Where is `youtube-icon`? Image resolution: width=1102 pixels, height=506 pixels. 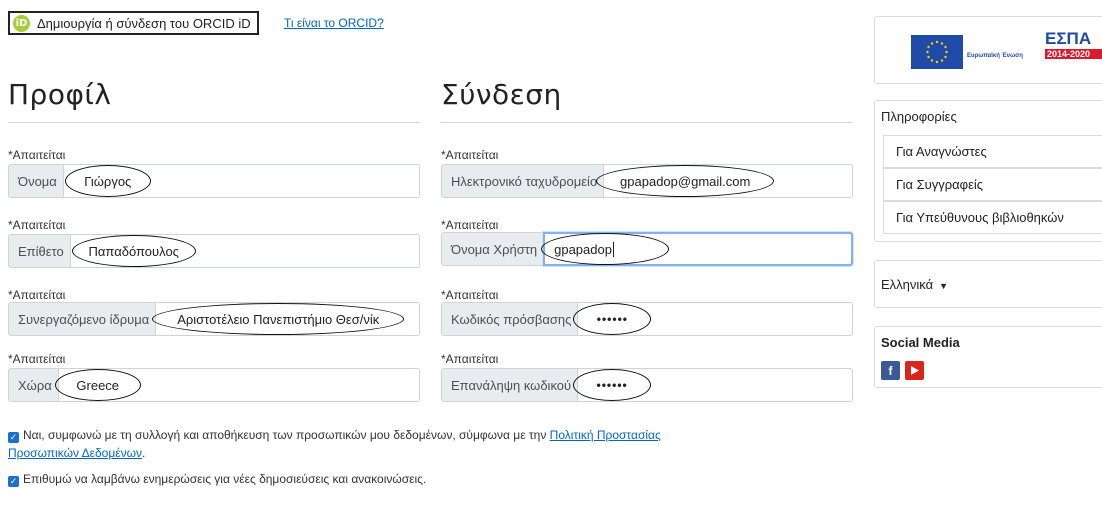 youtube-icon is located at coordinates (914, 370).